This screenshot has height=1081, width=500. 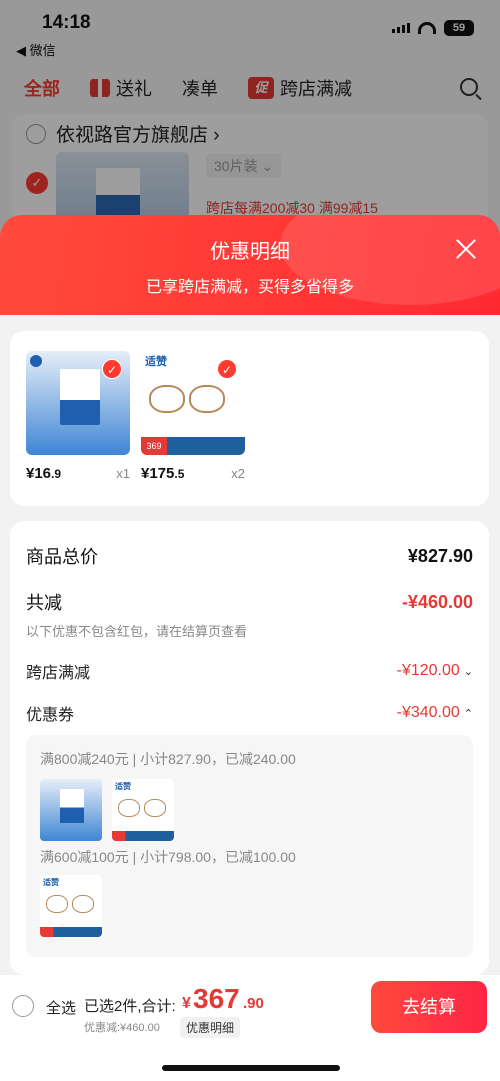 What do you see at coordinates (156, 362) in the screenshot?
I see `product-brand: 适赞` at bounding box center [156, 362].